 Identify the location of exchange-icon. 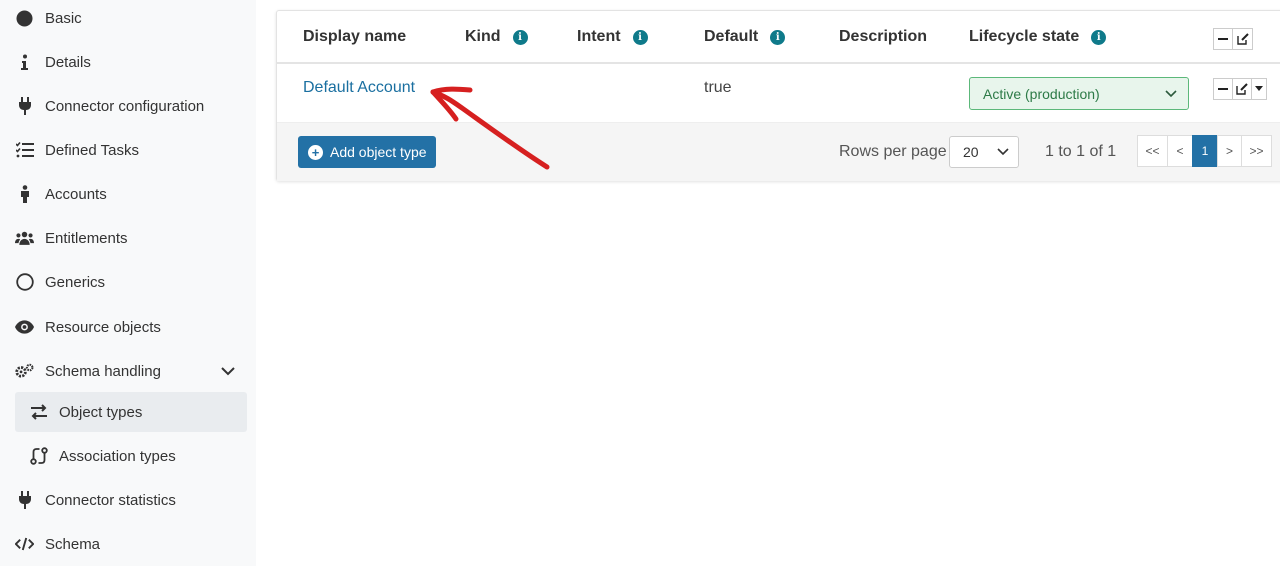
(38, 412).